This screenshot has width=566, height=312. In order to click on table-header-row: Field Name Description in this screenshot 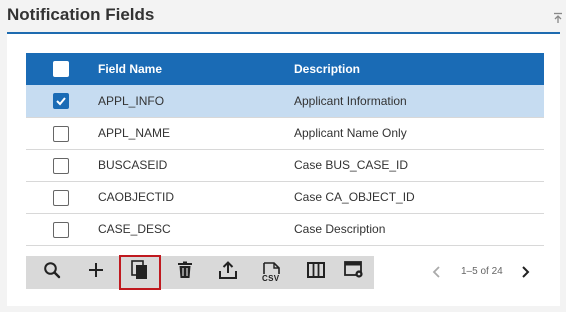, I will do `click(285, 69)`.